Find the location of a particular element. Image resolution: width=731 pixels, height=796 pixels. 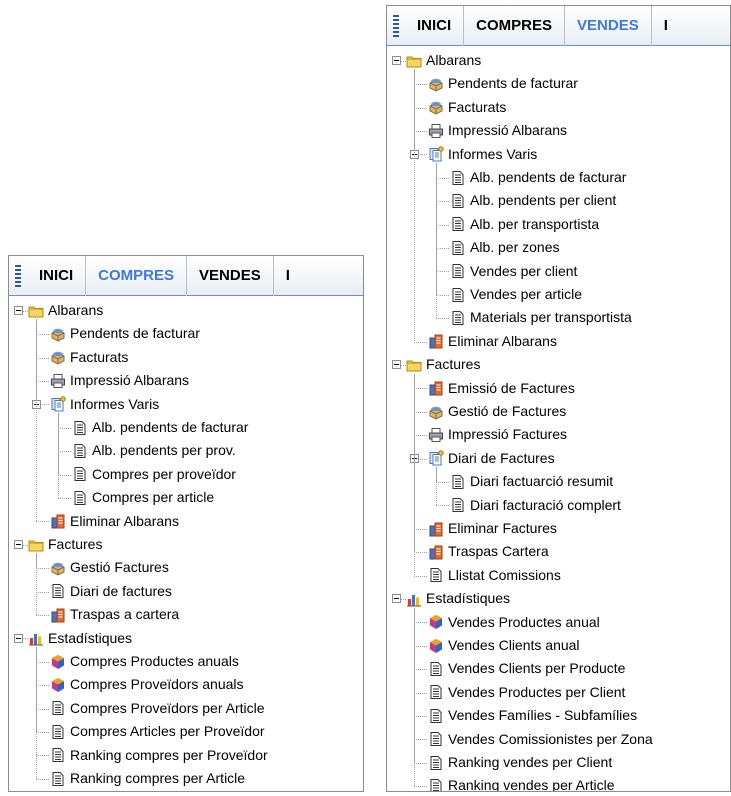

tree-item-label: Compres per proveïdor is located at coordinates (164, 473).